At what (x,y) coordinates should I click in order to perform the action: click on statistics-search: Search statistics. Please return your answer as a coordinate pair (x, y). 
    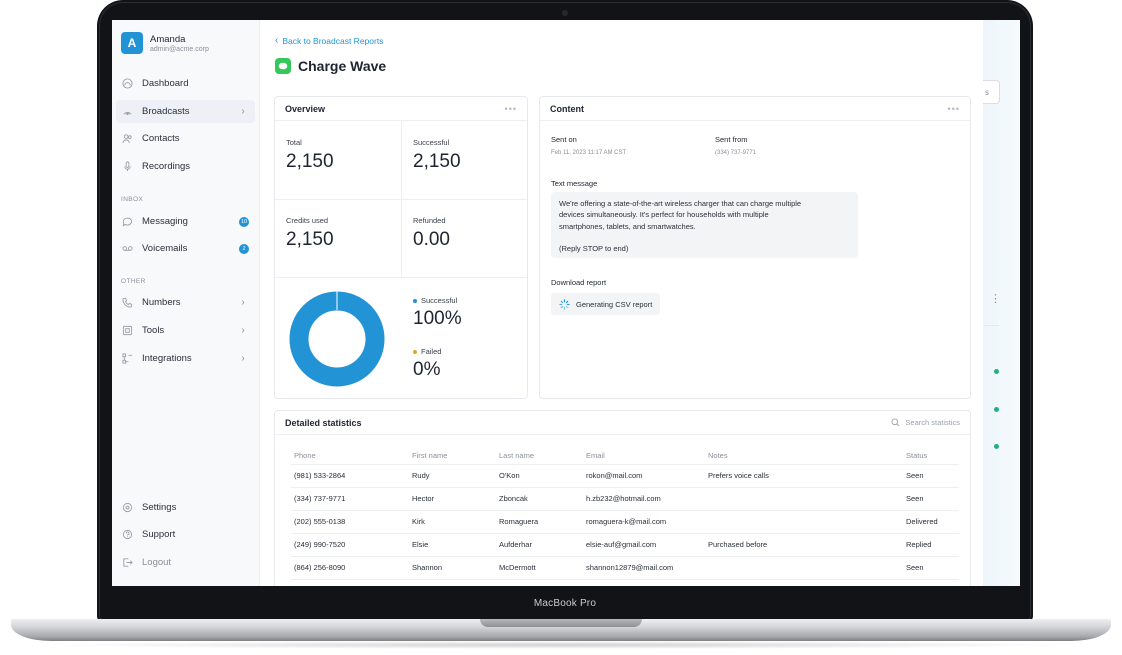
    Looking at the image, I should click on (925, 422).